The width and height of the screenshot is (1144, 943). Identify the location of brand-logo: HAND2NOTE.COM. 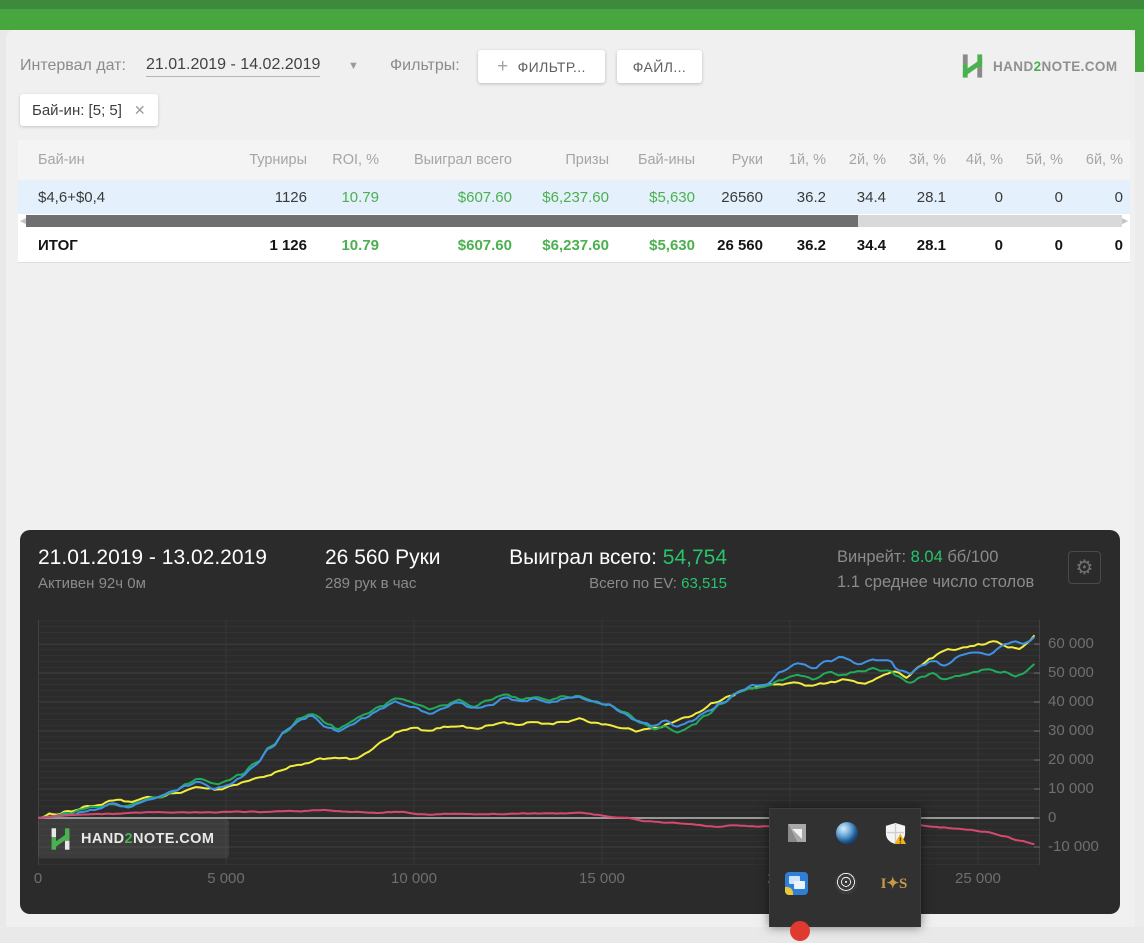
(1038, 66).